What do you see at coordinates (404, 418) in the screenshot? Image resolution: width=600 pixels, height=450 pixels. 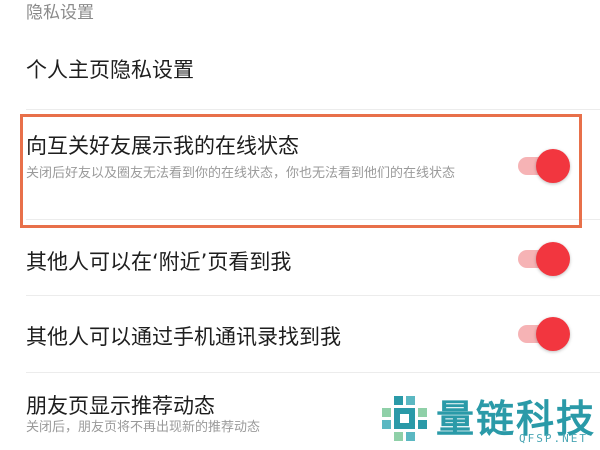 I see `logo-icon` at bounding box center [404, 418].